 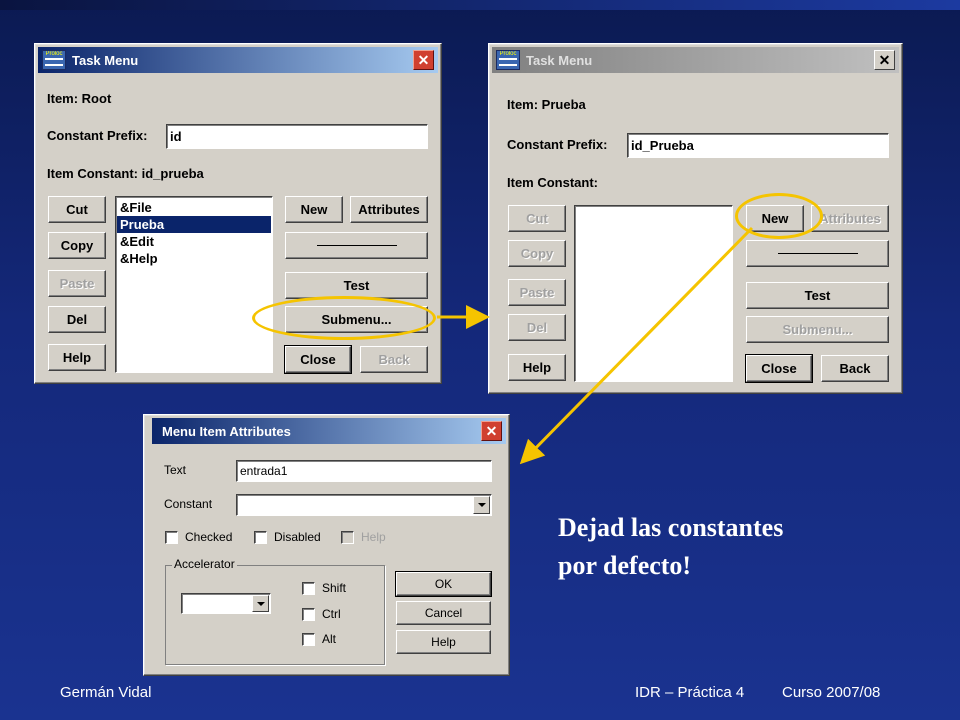 What do you see at coordinates (106, 692) in the screenshot?
I see `footer-author: Germán Vidal` at bounding box center [106, 692].